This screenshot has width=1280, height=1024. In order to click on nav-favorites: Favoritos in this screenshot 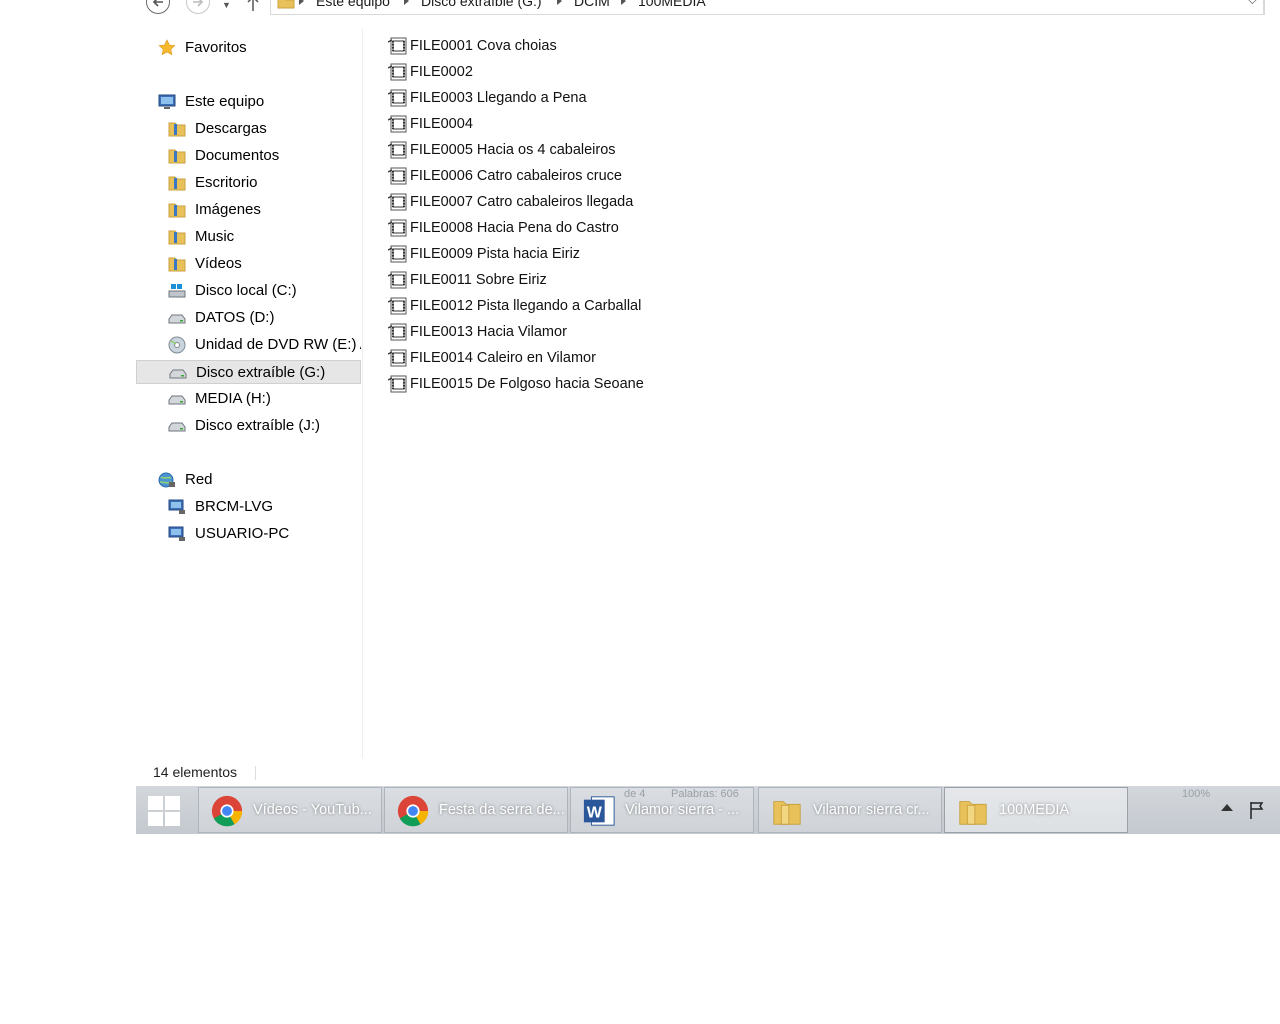, I will do `click(258, 48)`.